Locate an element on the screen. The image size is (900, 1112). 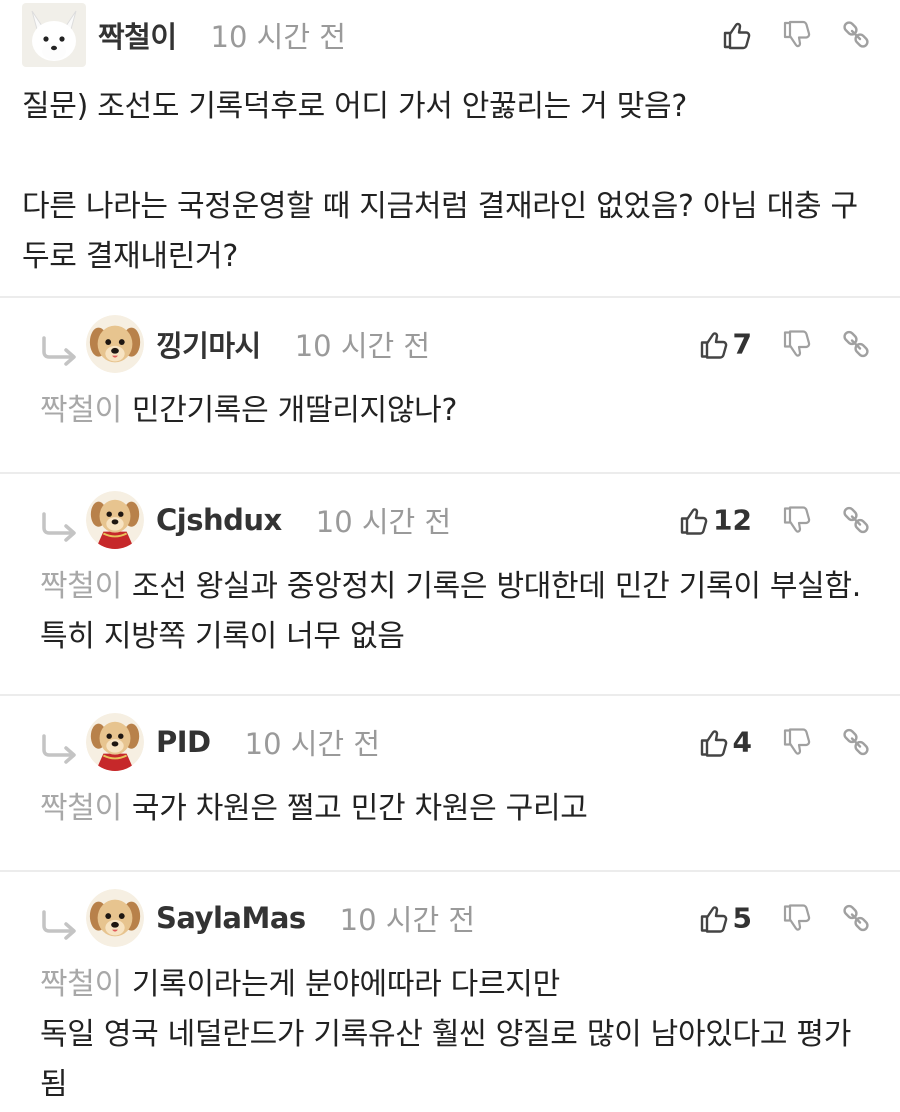
like-button: 4 is located at coordinates (724, 742).